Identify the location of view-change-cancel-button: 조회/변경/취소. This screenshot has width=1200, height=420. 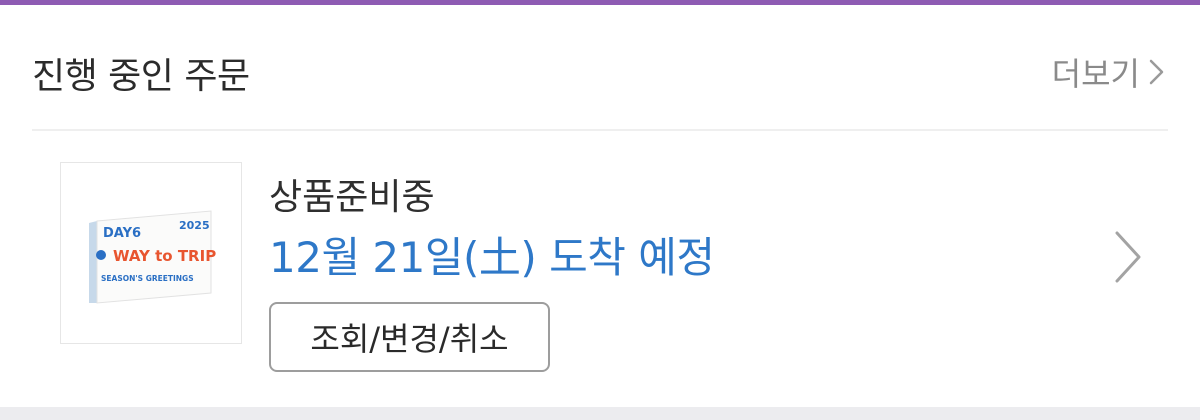
(409, 337).